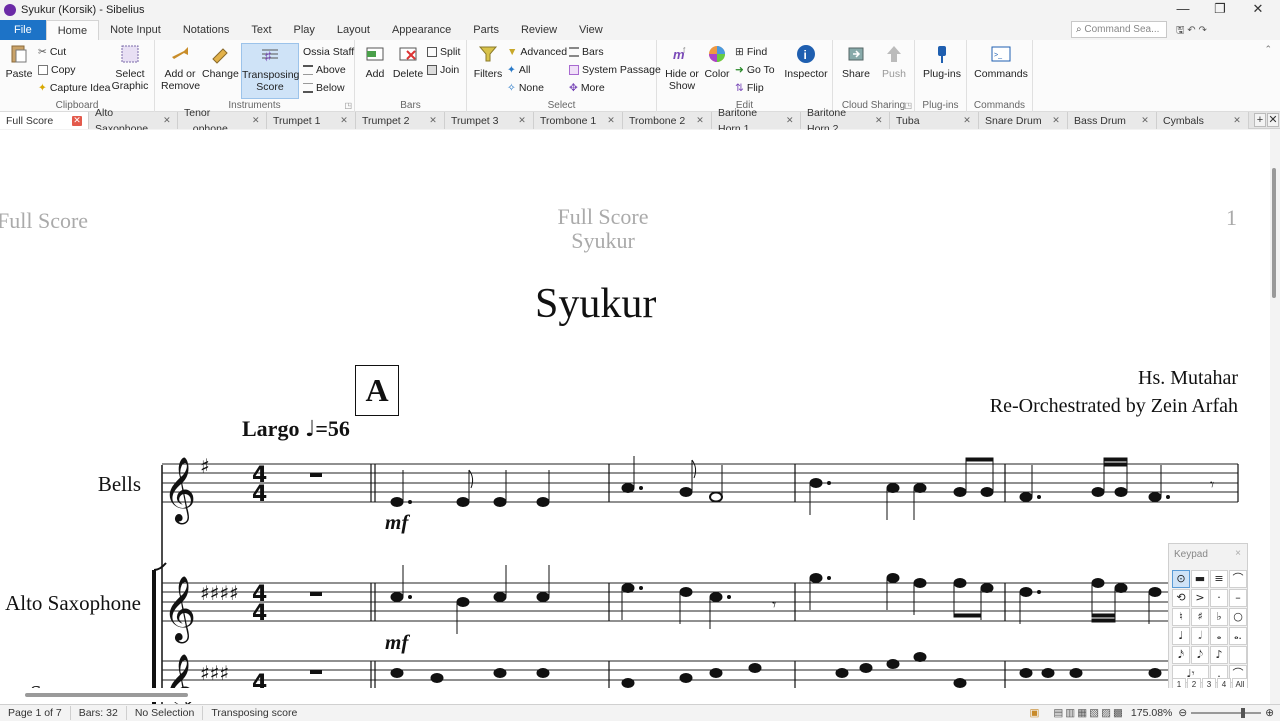 The width and height of the screenshot is (1280, 721). Describe the element at coordinates (635, 695) in the screenshot. I see `horizontal-scrollbar` at that location.